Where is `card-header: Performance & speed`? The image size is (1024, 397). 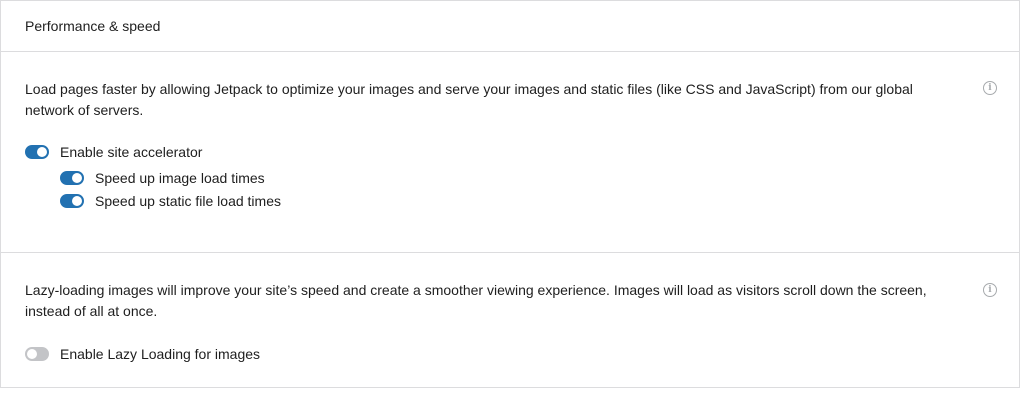
card-header: Performance & speed is located at coordinates (510, 26).